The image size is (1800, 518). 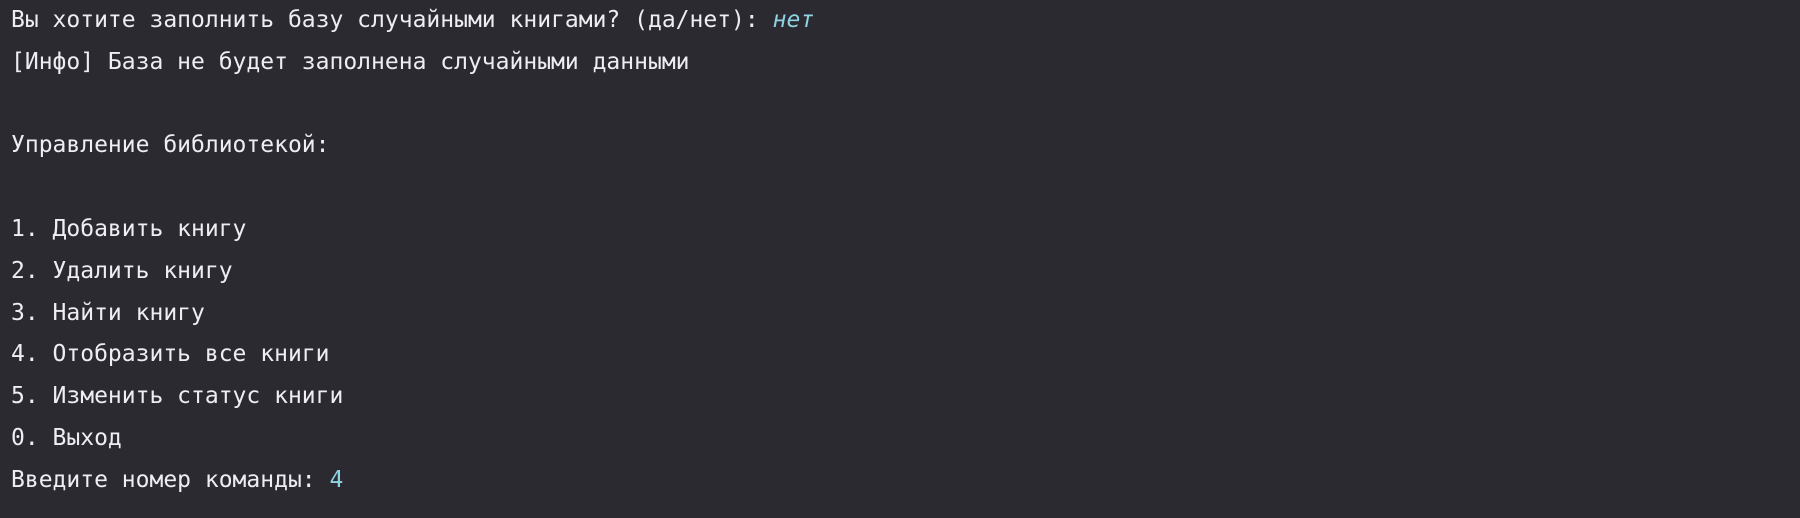 What do you see at coordinates (170, 354) in the screenshot?
I see `menu-item-show-all-books: 4. Отобразить все книги` at bounding box center [170, 354].